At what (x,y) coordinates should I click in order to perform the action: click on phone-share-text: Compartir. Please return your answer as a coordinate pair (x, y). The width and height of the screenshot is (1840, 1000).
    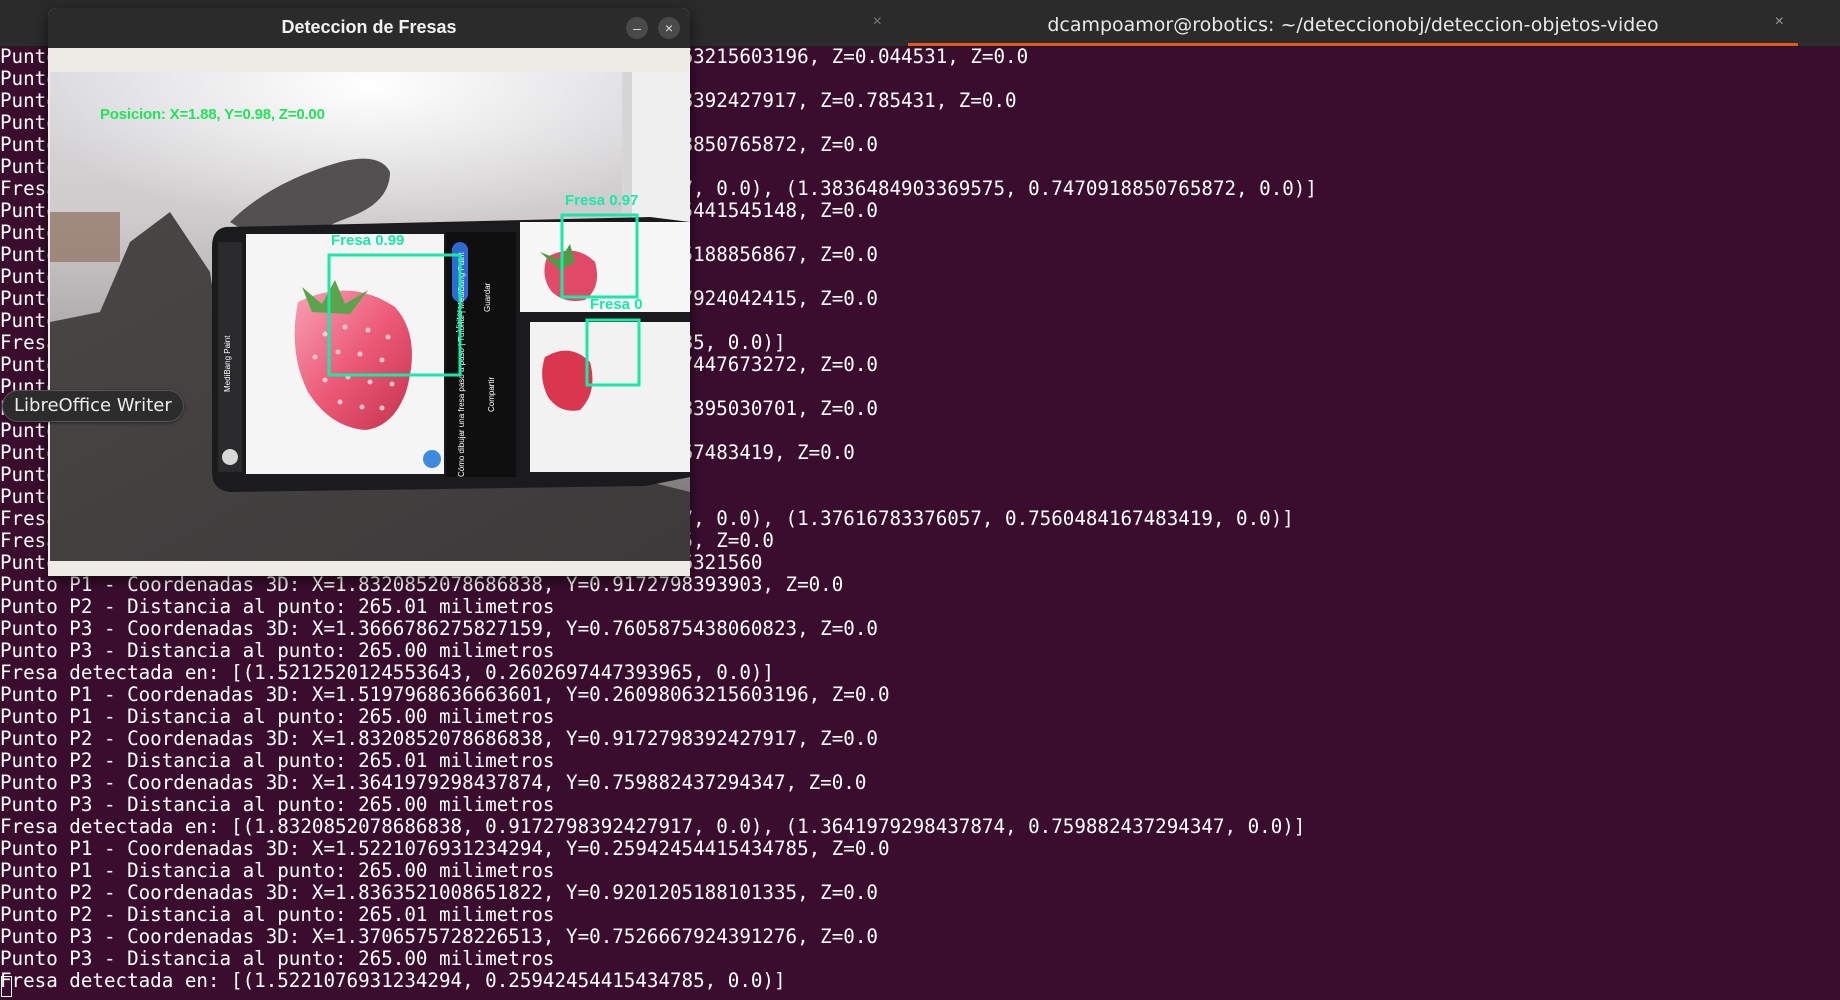
    Looking at the image, I should click on (491, 394).